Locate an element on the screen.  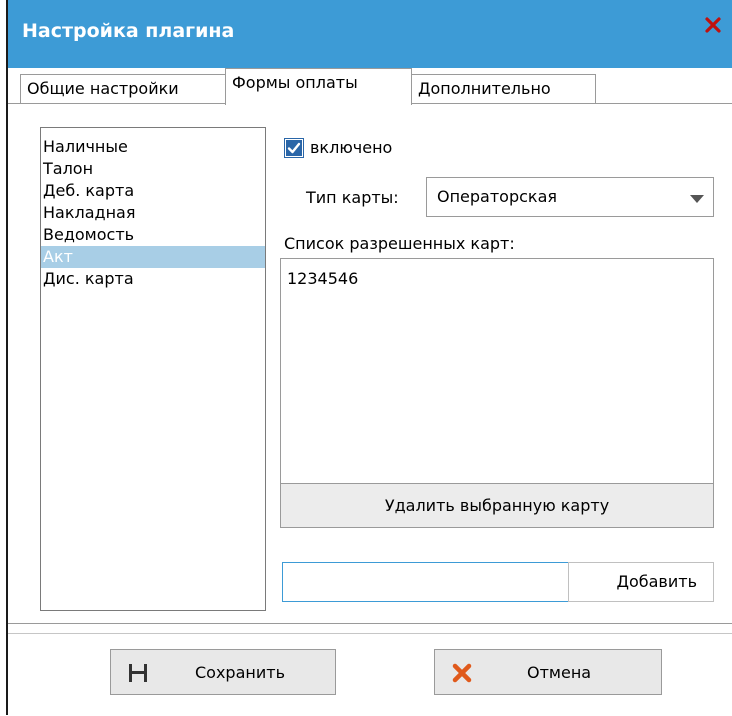
card-type-select: Операторская is located at coordinates (570, 197).